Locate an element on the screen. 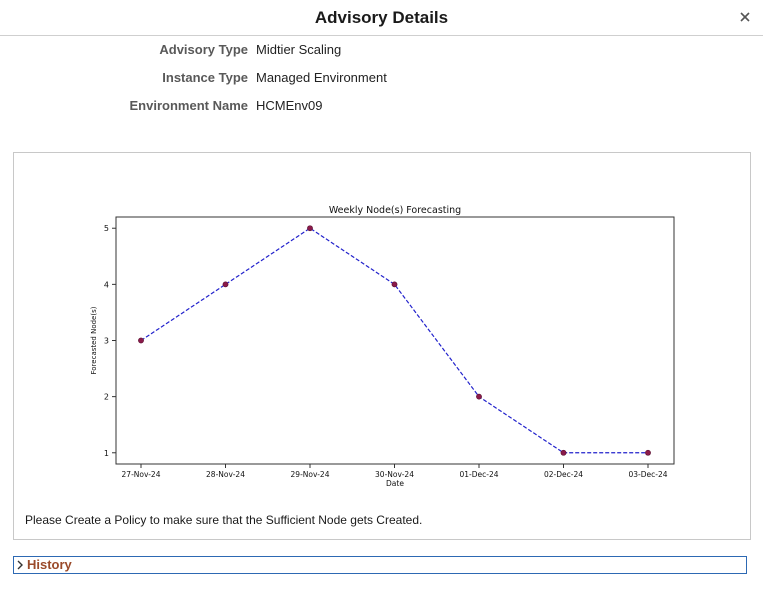 The image size is (763, 593). field-label: Environment Name is located at coordinates (188, 105).